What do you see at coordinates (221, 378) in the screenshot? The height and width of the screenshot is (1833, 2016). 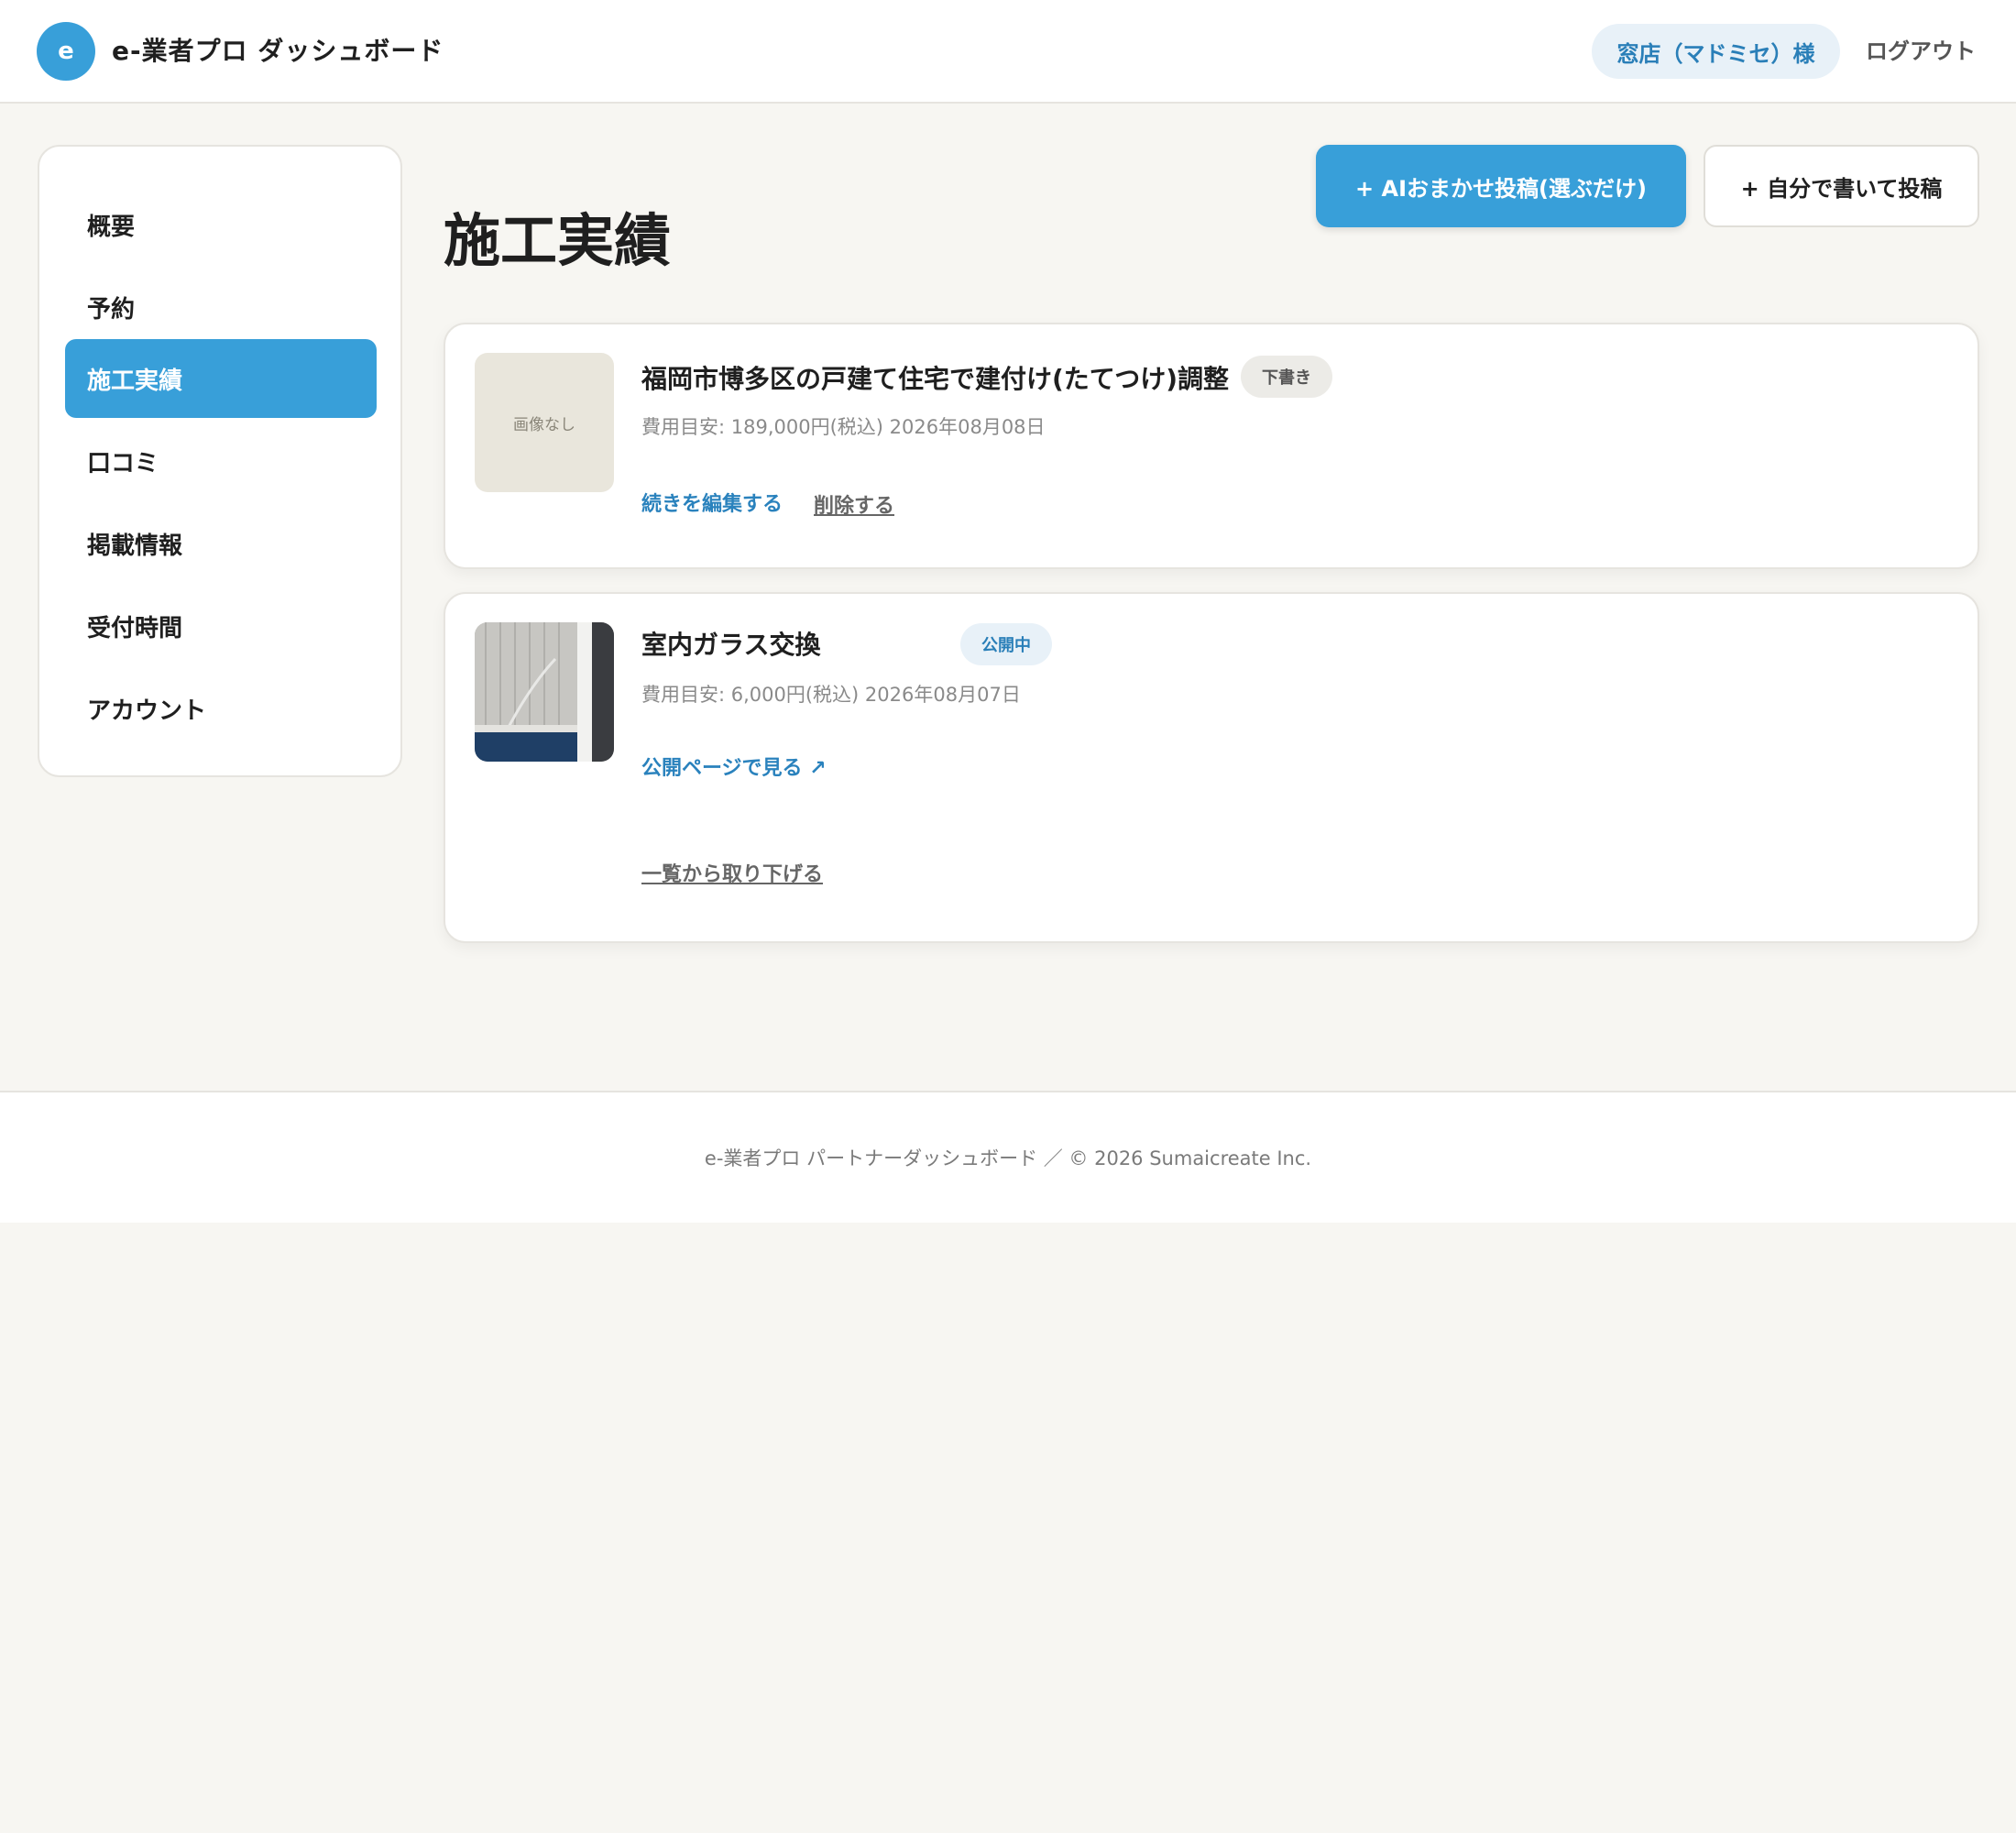 I see `sidebar-item-works: 施工実績` at bounding box center [221, 378].